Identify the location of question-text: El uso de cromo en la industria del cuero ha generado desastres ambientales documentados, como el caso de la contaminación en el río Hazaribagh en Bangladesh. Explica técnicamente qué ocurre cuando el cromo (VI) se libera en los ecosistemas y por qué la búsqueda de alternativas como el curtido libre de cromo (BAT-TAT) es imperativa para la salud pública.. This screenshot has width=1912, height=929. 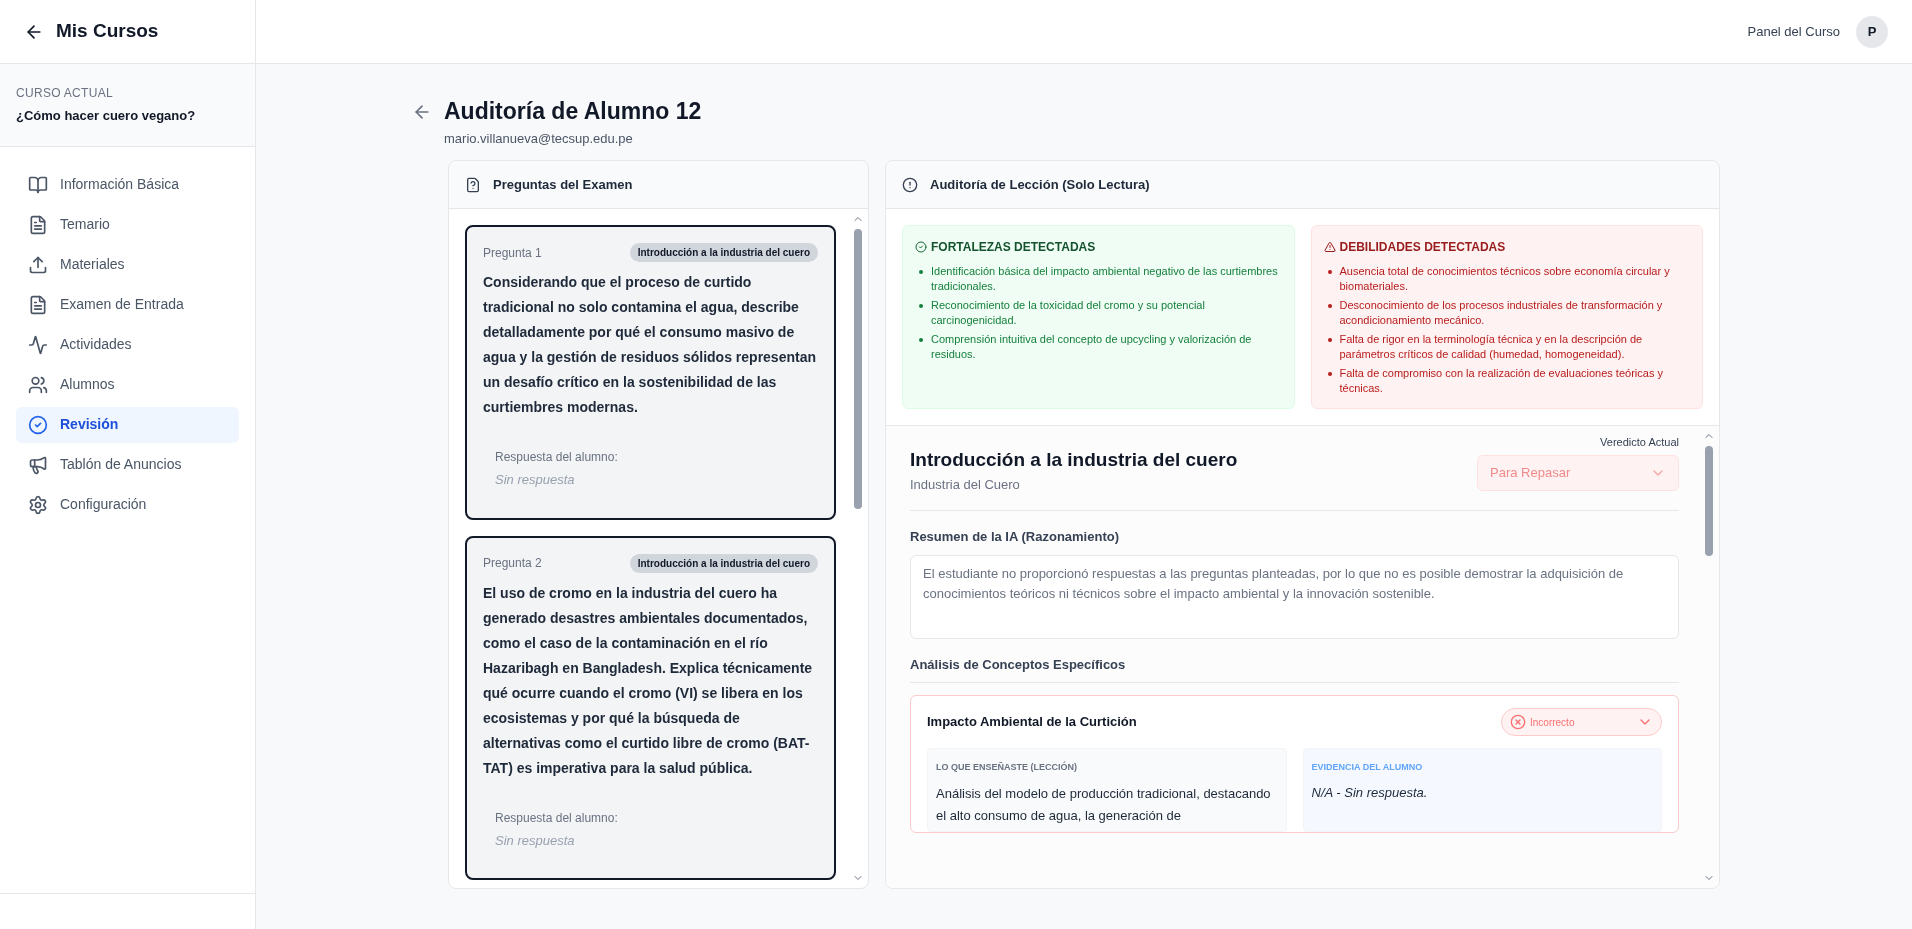
(648, 680).